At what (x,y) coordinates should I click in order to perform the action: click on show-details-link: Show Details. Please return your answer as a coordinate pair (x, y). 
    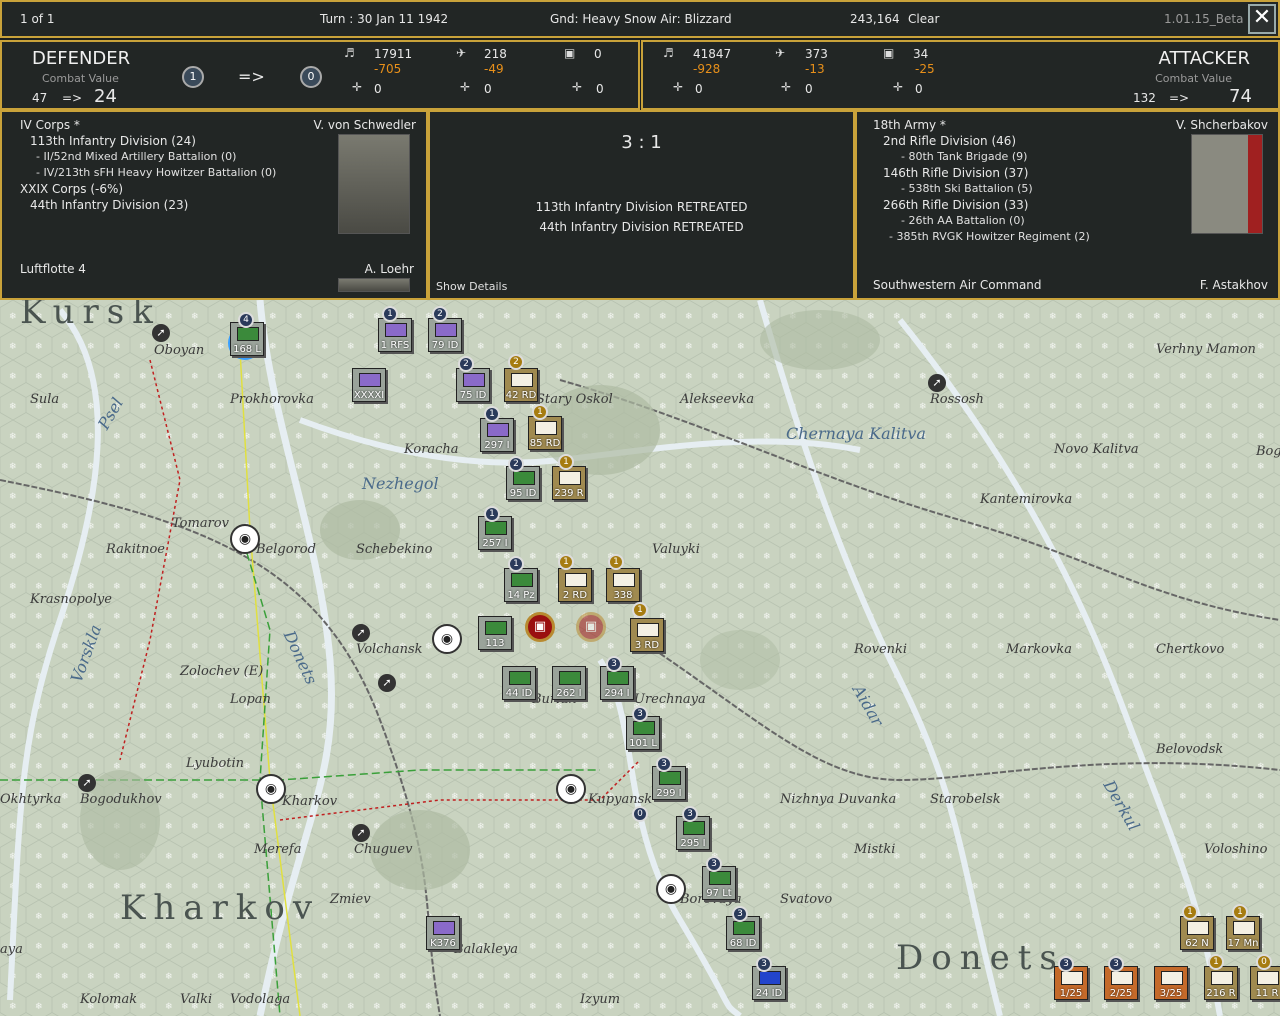
    Looking at the image, I should click on (471, 286).